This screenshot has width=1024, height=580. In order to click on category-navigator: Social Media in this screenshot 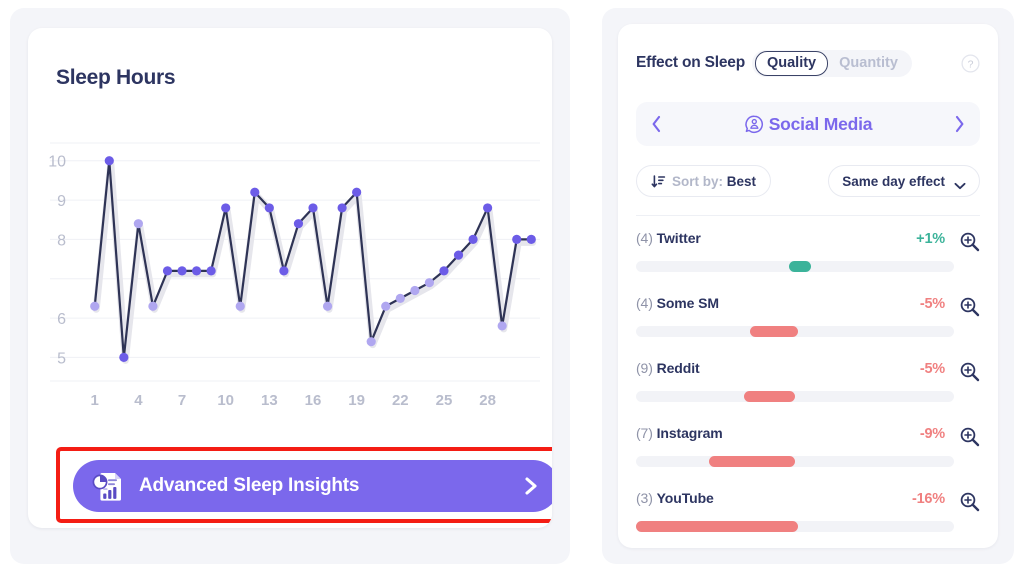, I will do `click(808, 124)`.